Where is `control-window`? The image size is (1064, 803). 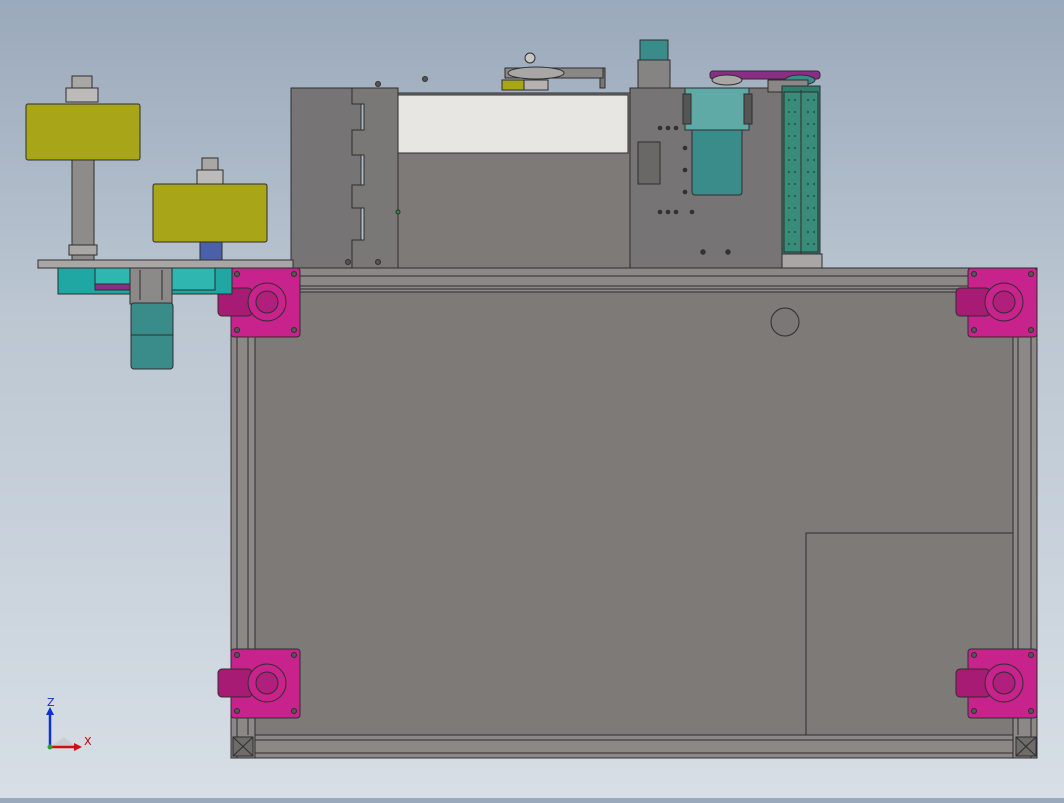 control-window is located at coordinates (649, 163).